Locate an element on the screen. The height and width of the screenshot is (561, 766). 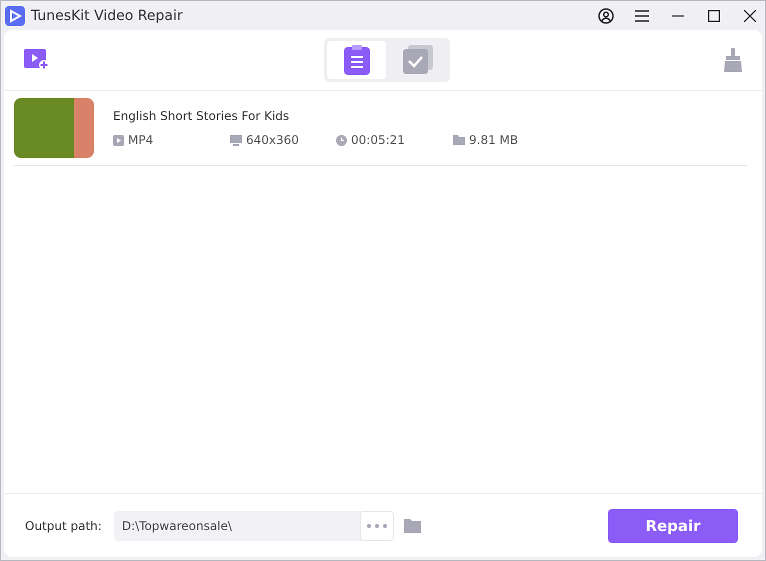
checkmark-icon is located at coordinates (417, 60).